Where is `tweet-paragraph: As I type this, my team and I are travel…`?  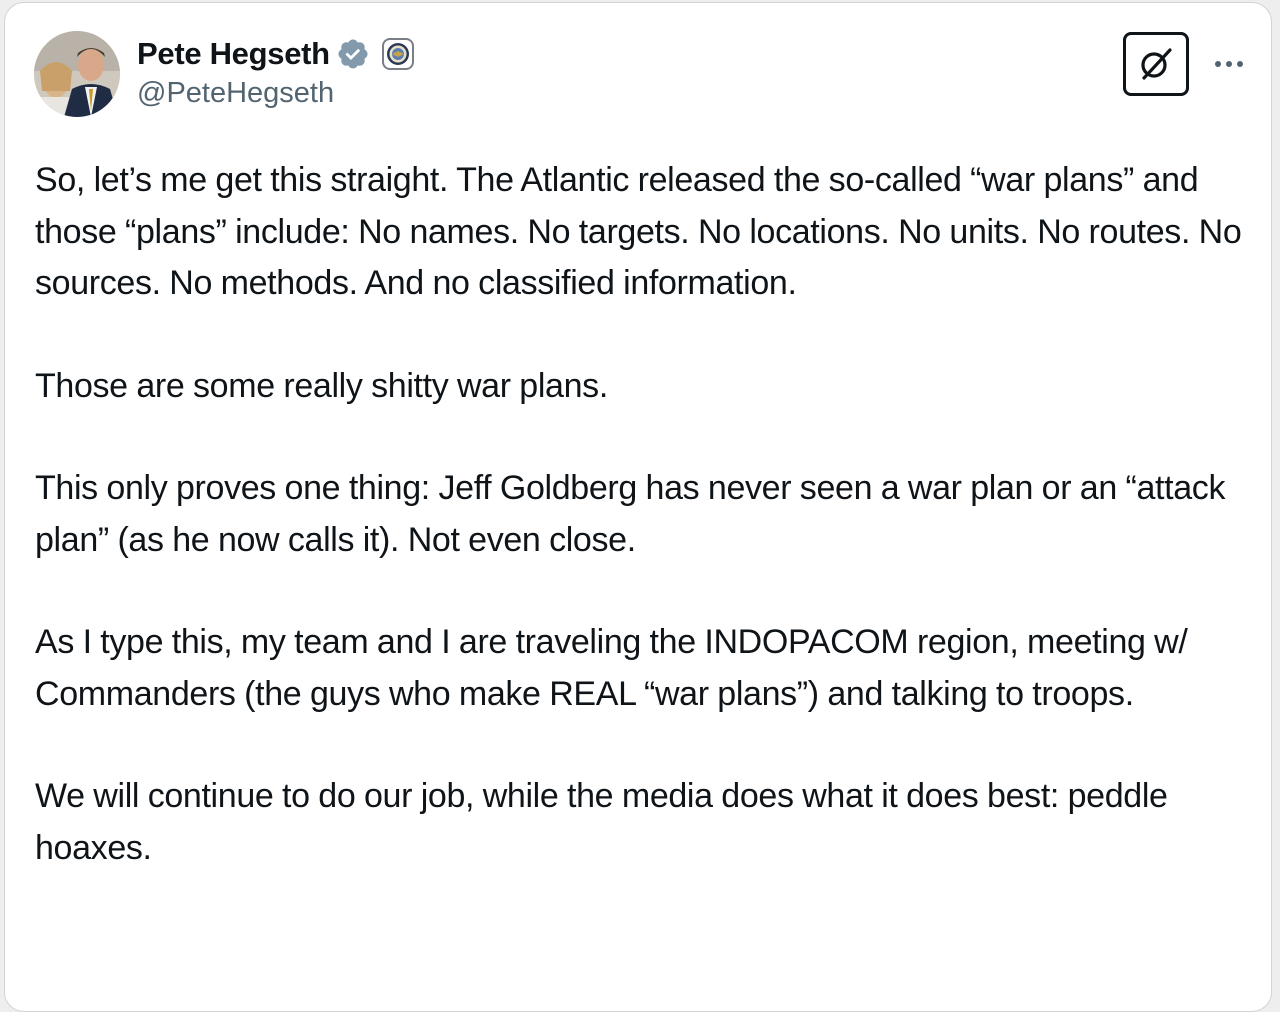
tweet-paragraph: As I type this, my team and I are travel… is located at coordinates (611, 668).